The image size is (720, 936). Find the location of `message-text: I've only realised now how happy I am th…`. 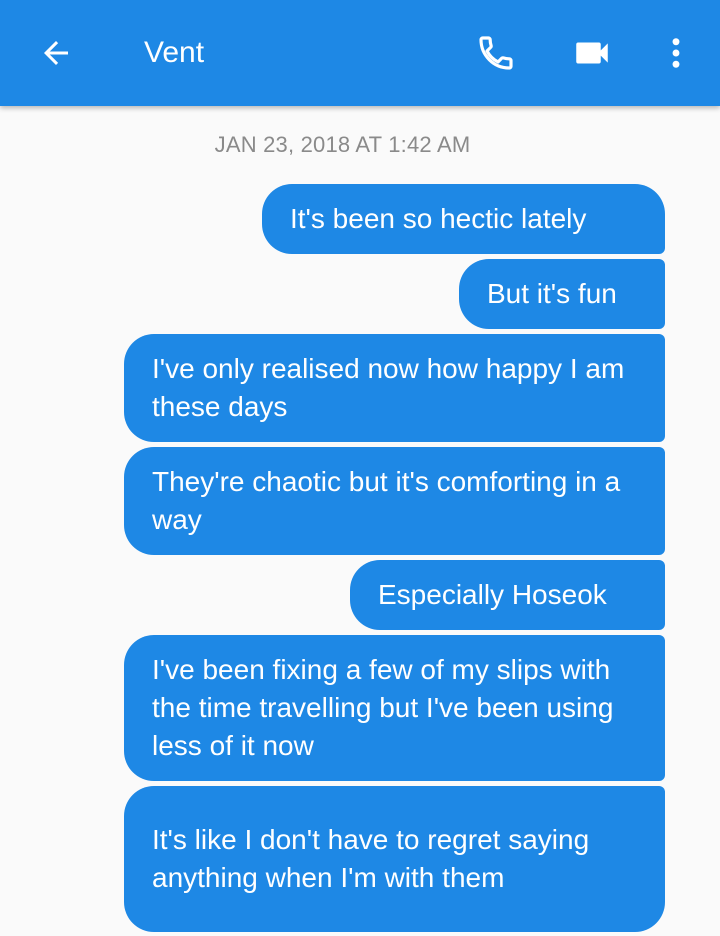

message-text: I've only realised now how happy I am th… is located at coordinates (388, 387).